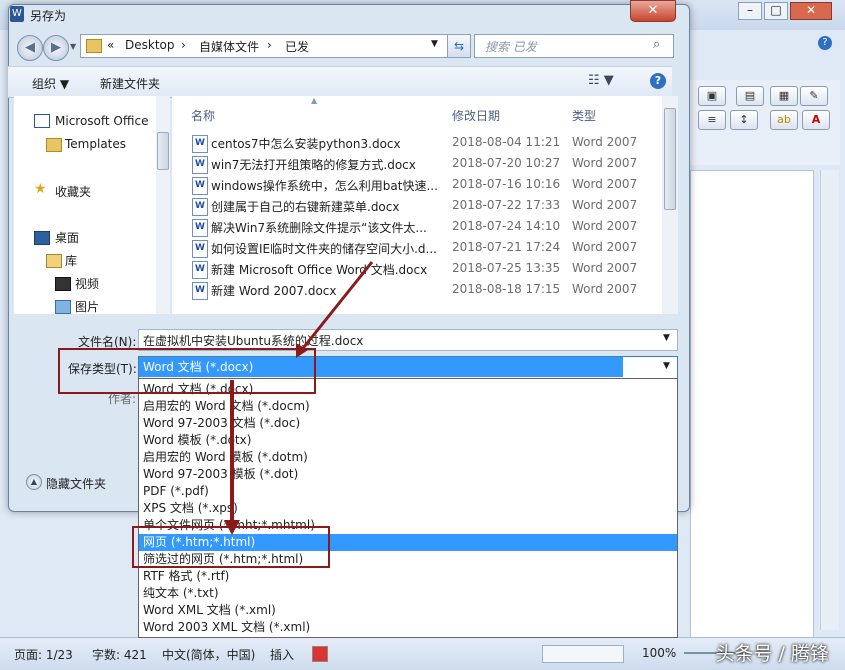  Describe the element at coordinates (336, 307) in the screenshot. I see `annotation-arrow-upper` at that location.